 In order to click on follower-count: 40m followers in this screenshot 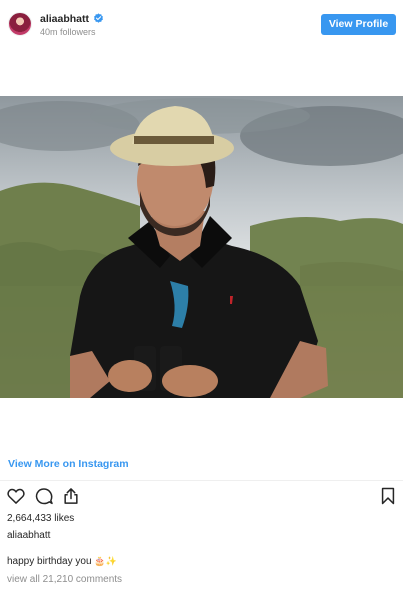, I will do `click(68, 32)`.